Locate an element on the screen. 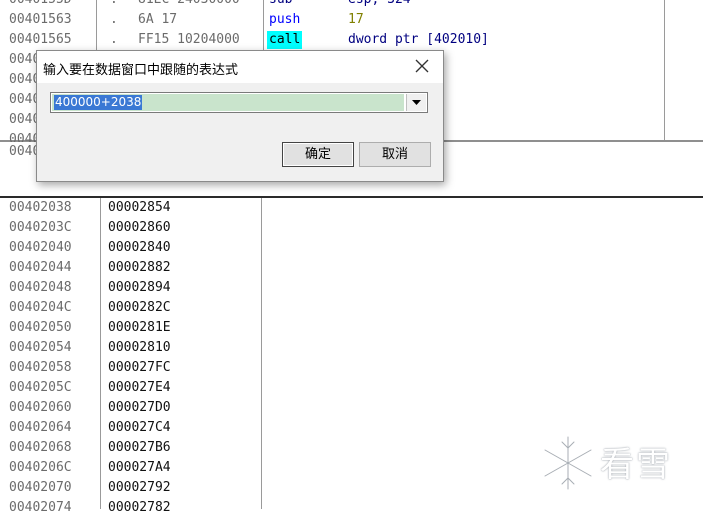  dump-value: 000027FC is located at coordinates (139, 367).